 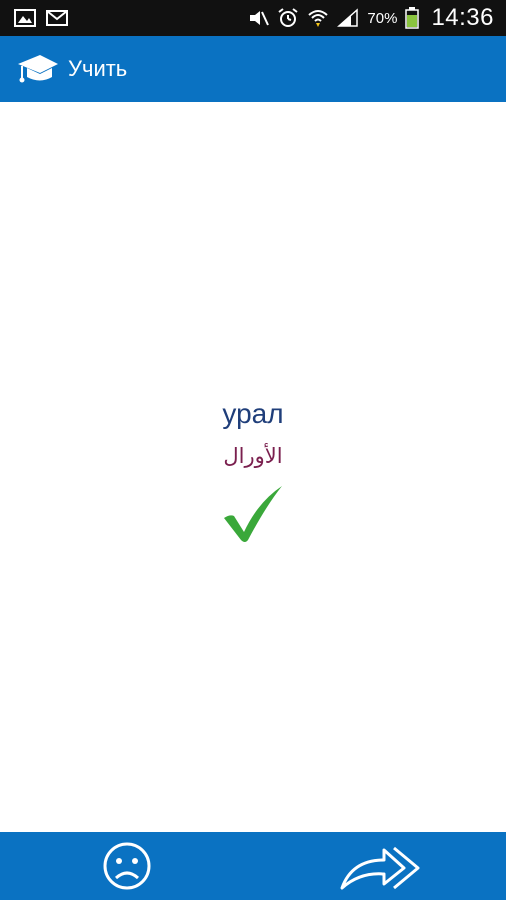 I want to click on status-right: 70% 14:36, so click(x=370, y=18).